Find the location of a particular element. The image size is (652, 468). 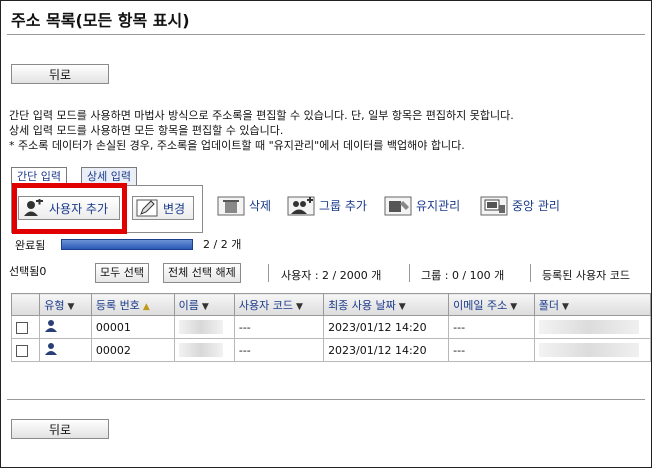

header-name: 이름 ▼ is located at coordinates (204, 304).